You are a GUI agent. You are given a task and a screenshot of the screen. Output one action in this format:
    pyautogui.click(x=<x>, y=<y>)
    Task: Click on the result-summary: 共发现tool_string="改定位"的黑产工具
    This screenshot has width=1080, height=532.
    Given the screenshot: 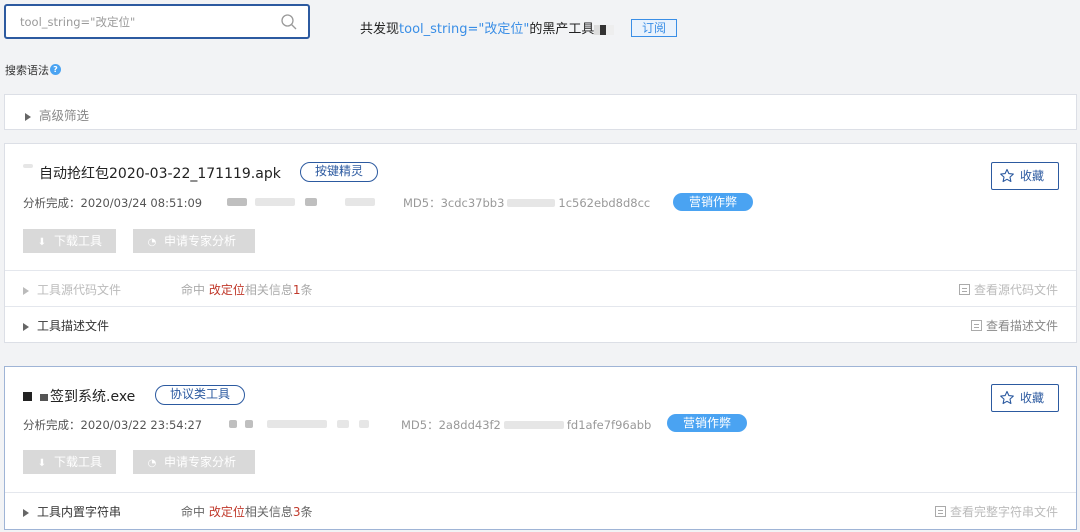 What is the action you would take?
    pyautogui.click(x=487, y=27)
    